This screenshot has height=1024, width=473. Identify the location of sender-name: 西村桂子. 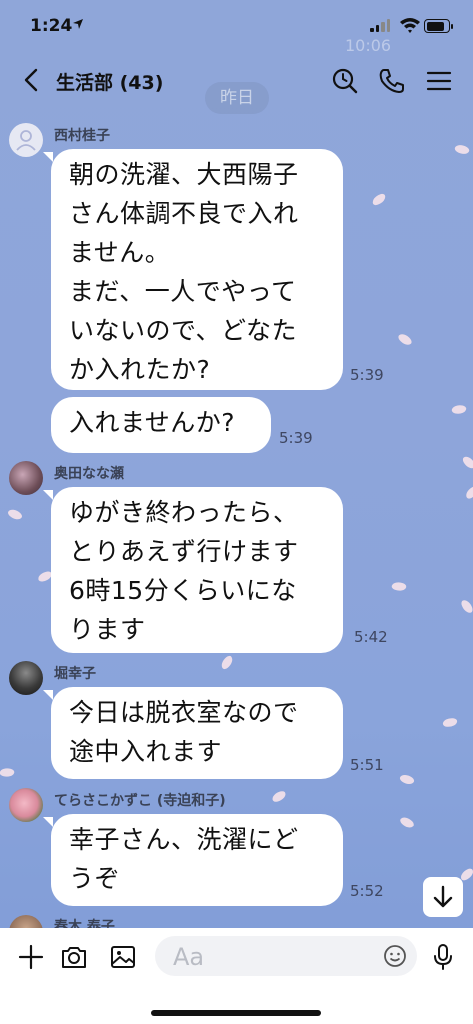
(82, 136).